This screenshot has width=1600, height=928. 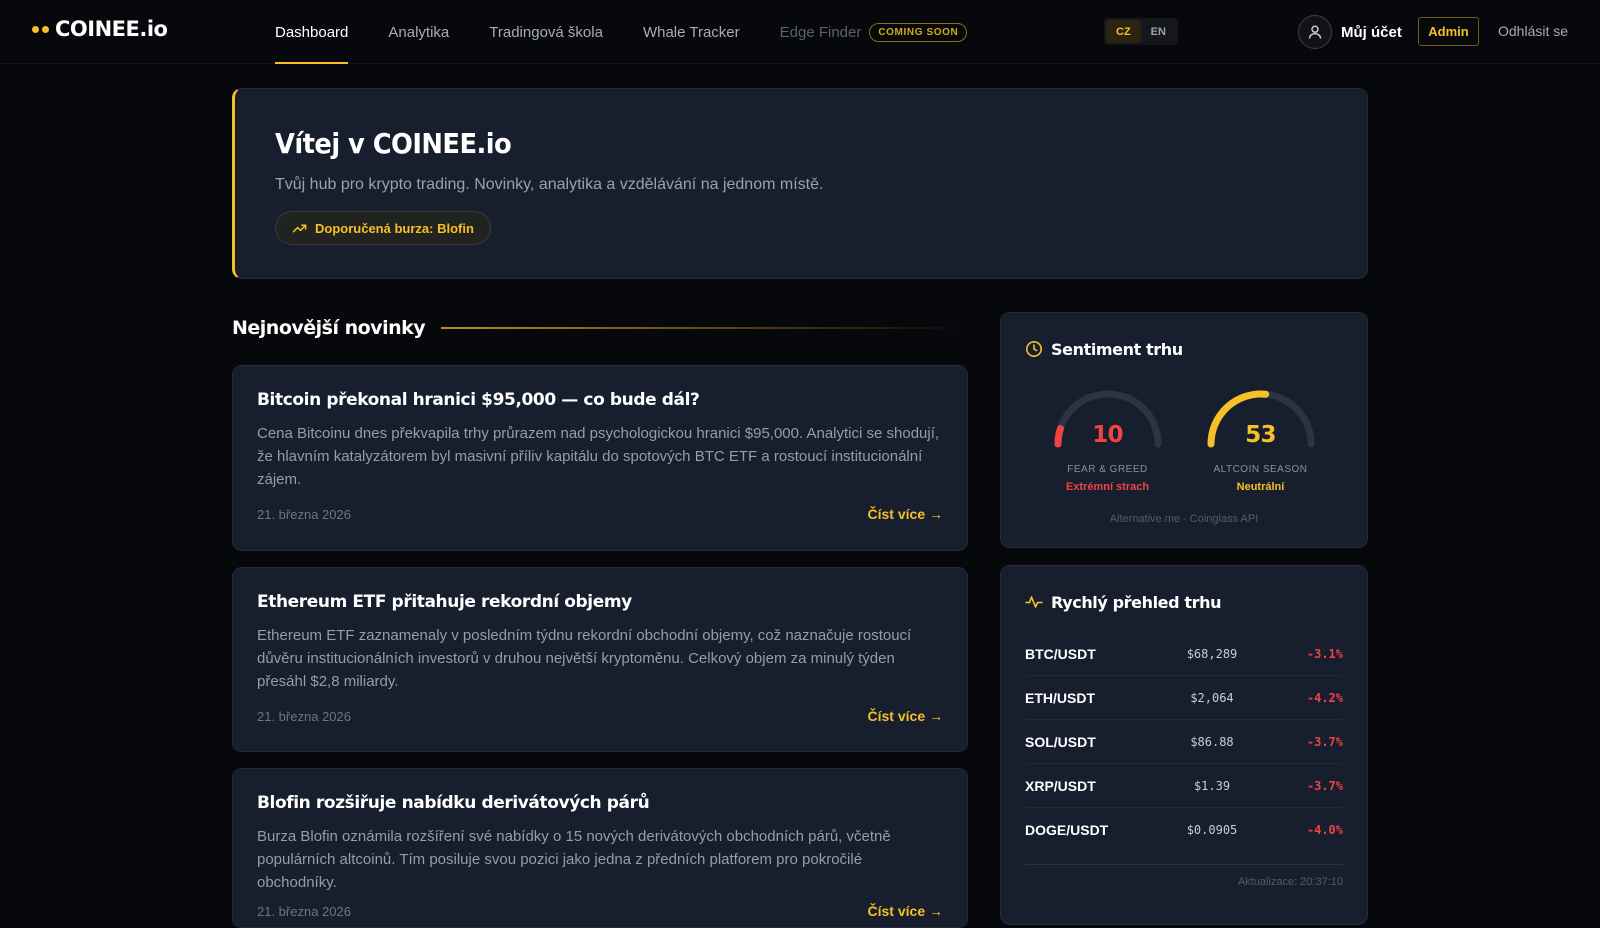 What do you see at coordinates (1107, 469) in the screenshot?
I see `fear-greed-label: FEAR & GREED` at bounding box center [1107, 469].